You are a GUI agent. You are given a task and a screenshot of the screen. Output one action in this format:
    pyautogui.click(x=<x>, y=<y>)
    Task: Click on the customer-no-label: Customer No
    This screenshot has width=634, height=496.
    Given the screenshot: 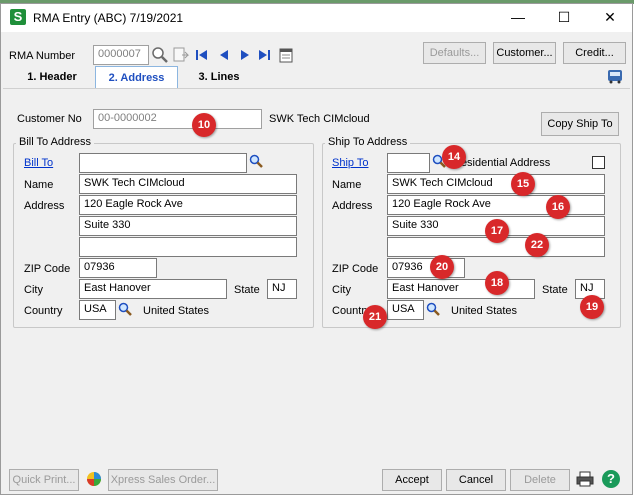 What is the action you would take?
    pyautogui.click(x=49, y=119)
    